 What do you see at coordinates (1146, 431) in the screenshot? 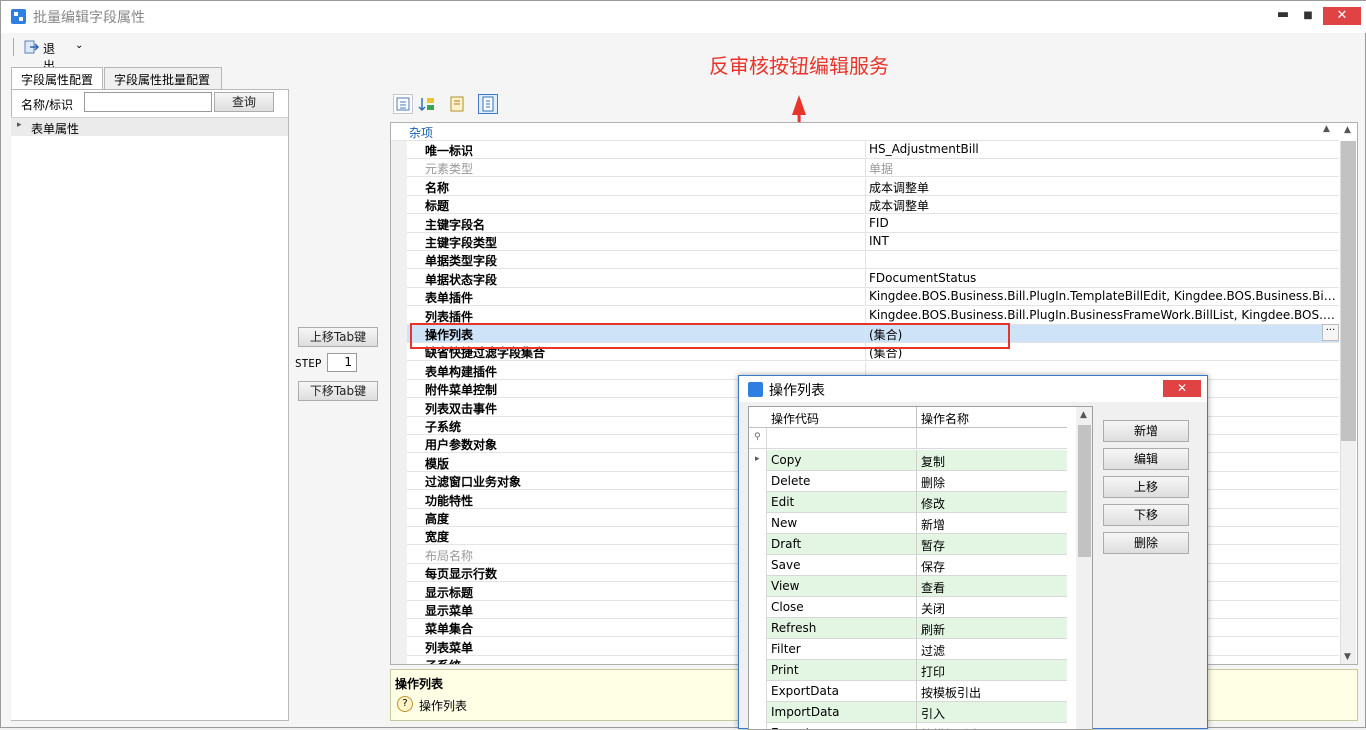
I see `add-button: 新增` at bounding box center [1146, 431].